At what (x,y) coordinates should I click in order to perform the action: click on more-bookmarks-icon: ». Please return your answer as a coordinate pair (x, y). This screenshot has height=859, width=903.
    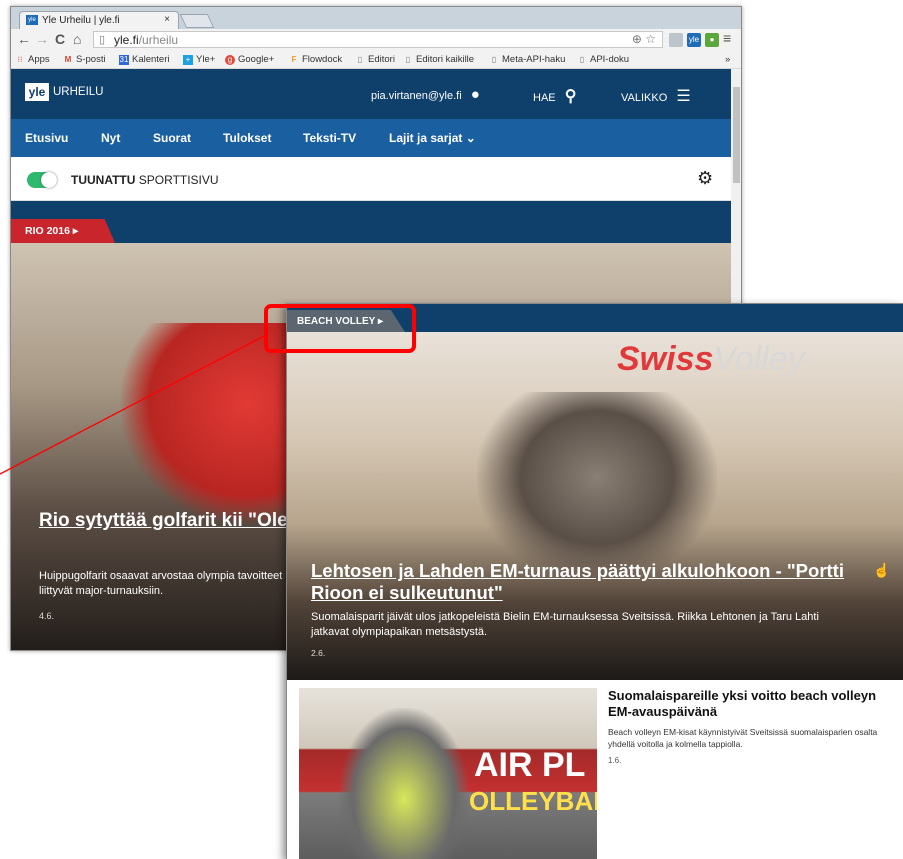
    Looking at the image, I should click on (727, 59).